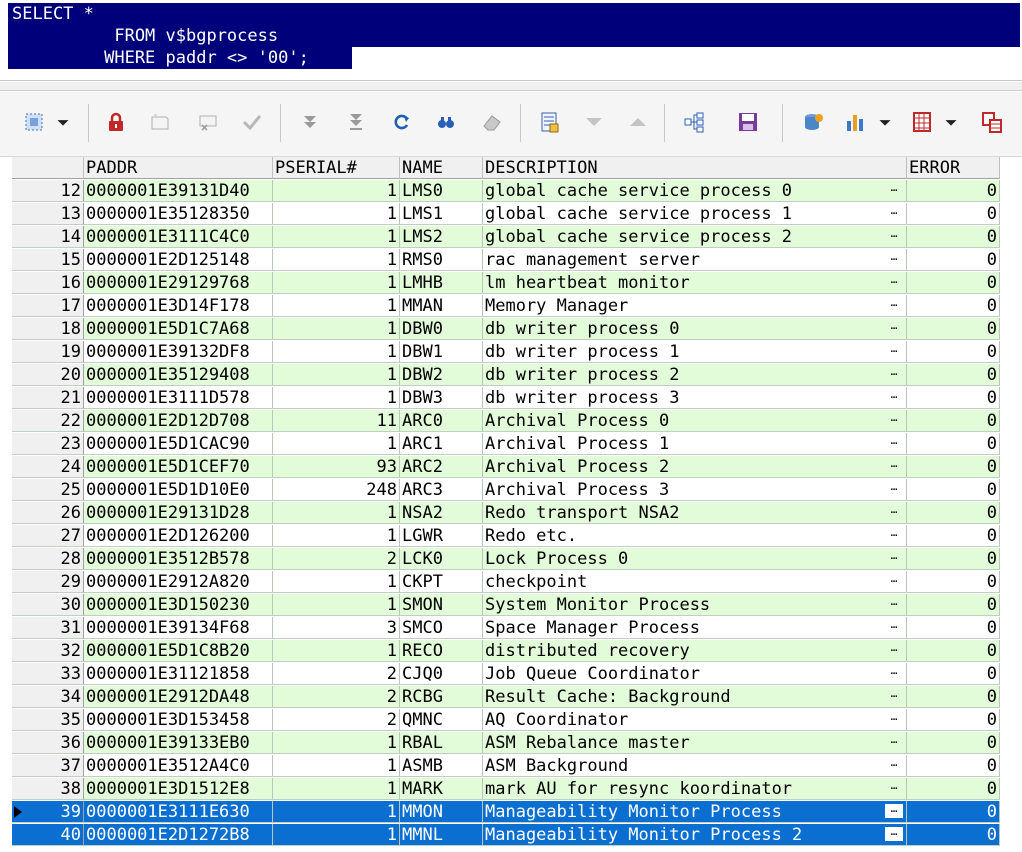 The height and width of the screenshot is (852, 1022). I want to click on column-header-description: DESCRIPTION, so click(695, 168).